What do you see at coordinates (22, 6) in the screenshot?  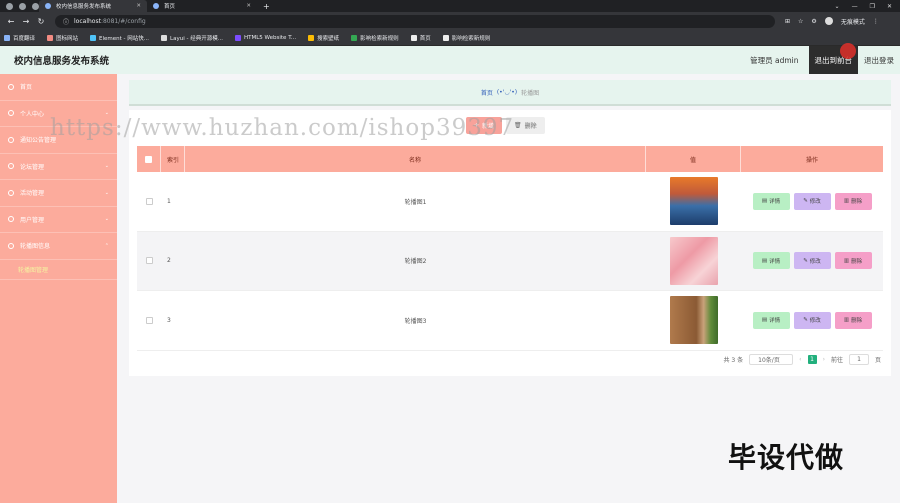 I see `browser-extension-icon` at bounding box center [22, 6].